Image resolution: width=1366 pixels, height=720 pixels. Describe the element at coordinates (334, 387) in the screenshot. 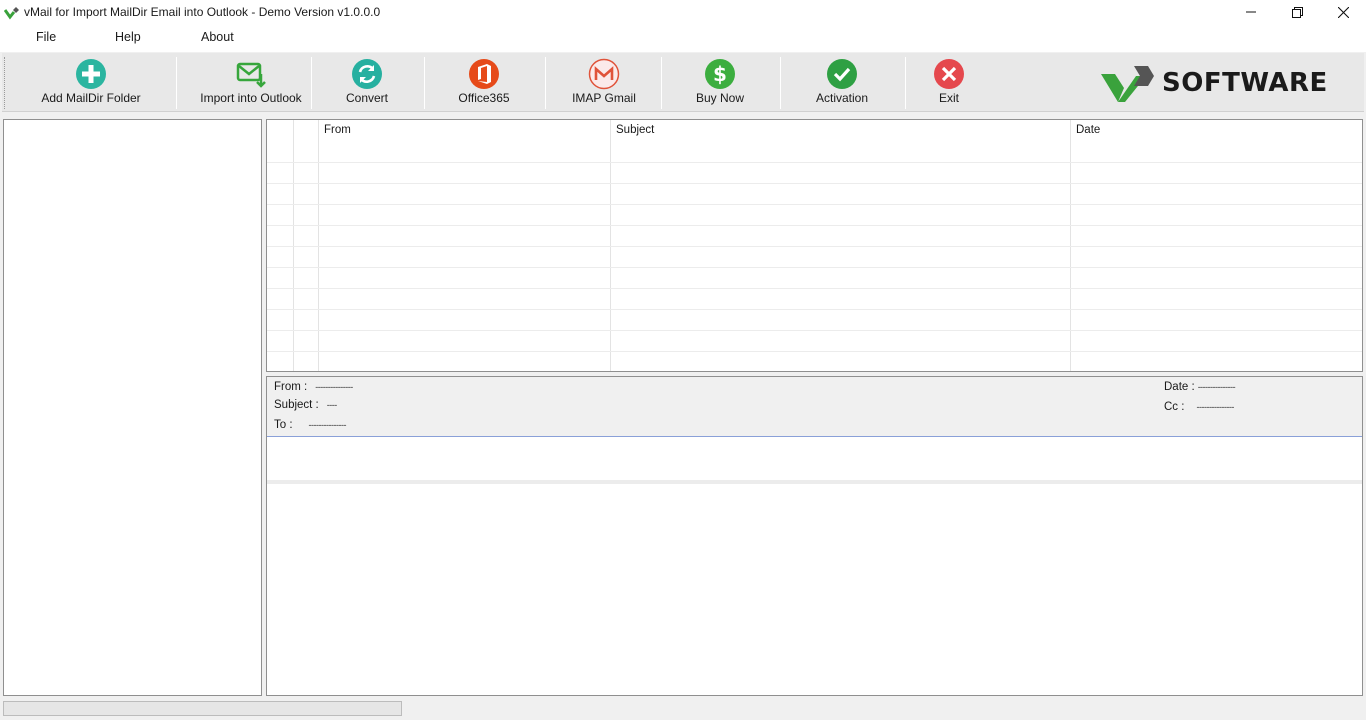

I see `preview-from-value: ---------------` at that location.